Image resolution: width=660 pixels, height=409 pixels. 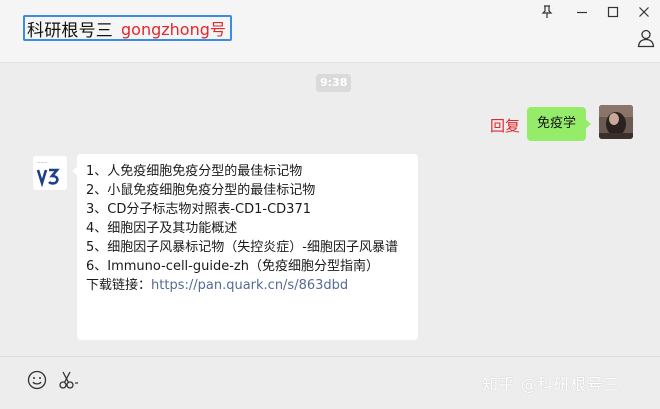 I want to click on message-line-1: 1、人免疫细胞免疫分型的最佳标记物, so click(x=194, y=171).